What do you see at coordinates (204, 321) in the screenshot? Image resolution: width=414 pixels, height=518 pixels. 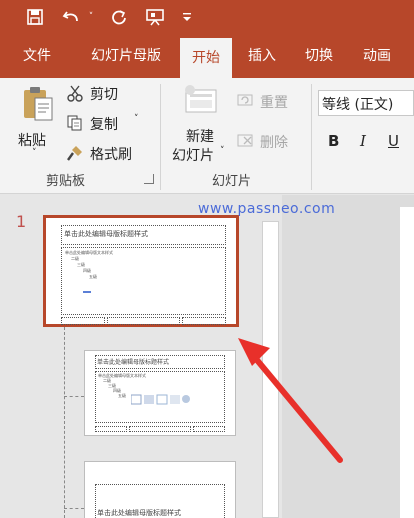 I see `master-slide-number-placeholder` at bounding box center [204, 321].